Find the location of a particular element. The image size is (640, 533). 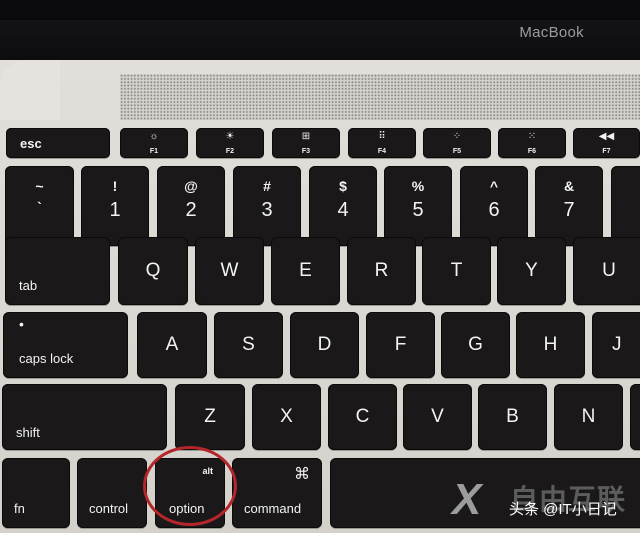

key-main-symbol: 6 is located at coordinates (494, 210).